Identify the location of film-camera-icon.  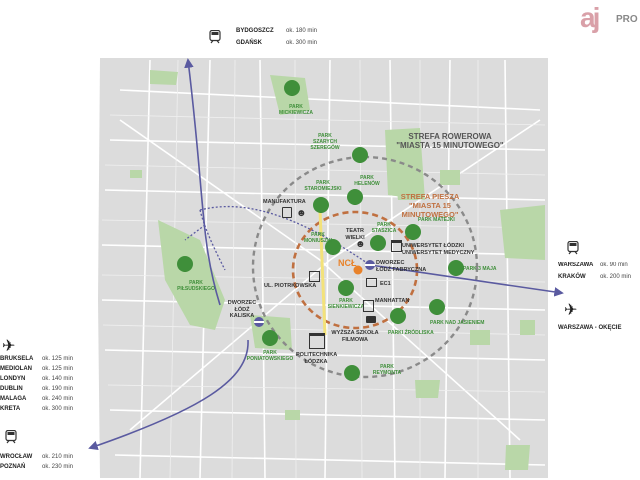
(371, 319).